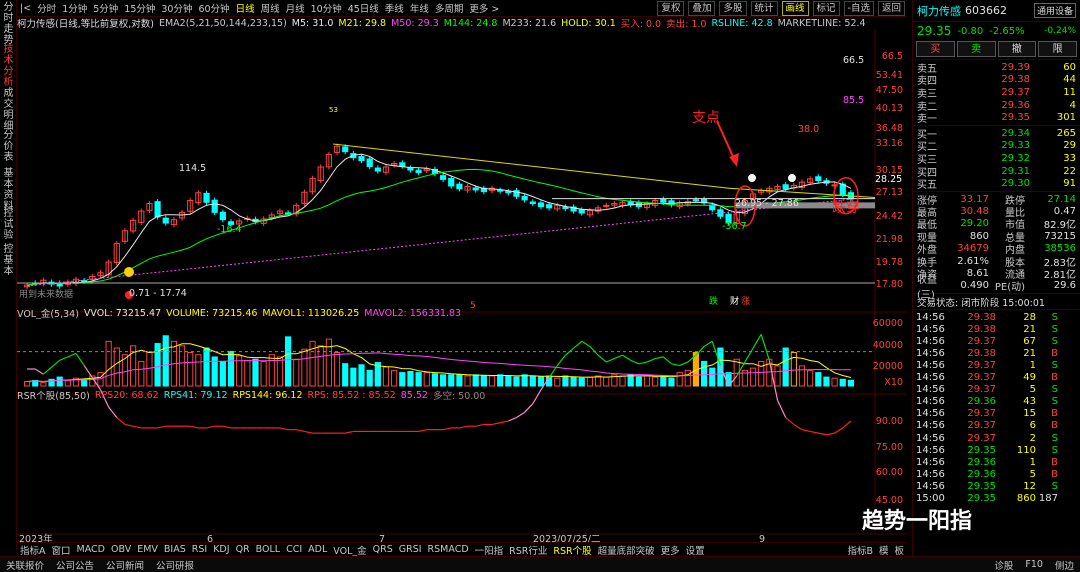  Describe the element at coordinates (733, 8) in the screenshot. I see `toolbar-button: 多股` at that location.